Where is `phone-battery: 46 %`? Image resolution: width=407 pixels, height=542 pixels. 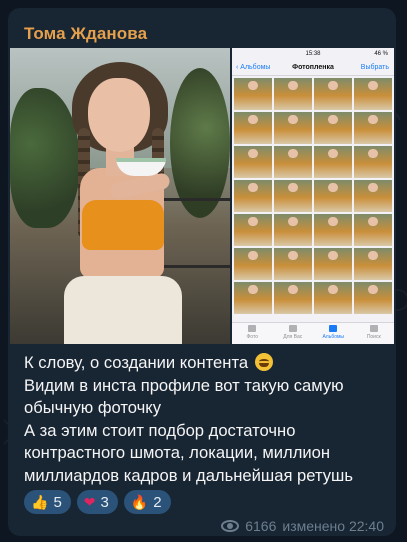
phone-battery: 46 % is located at coordinates (381, 54).